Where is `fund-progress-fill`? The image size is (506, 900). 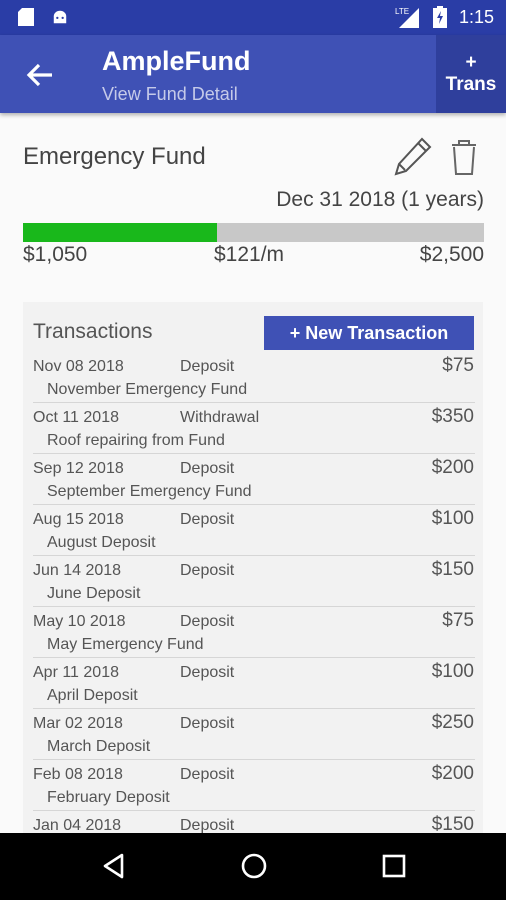
fund-progress-fill is located at coordinates (120, 232).